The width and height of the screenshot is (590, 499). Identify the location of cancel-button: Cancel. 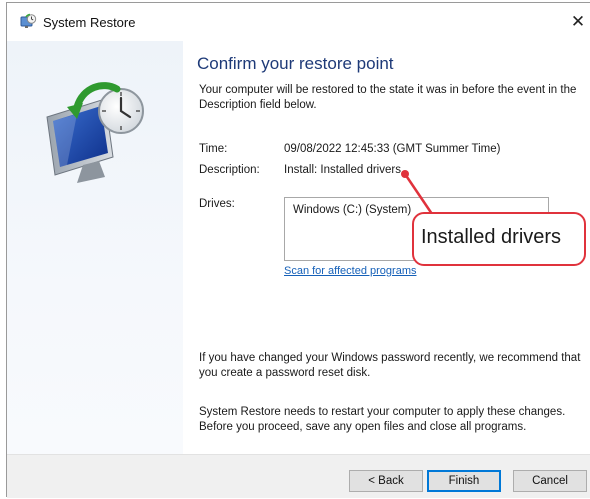
(550, 481).